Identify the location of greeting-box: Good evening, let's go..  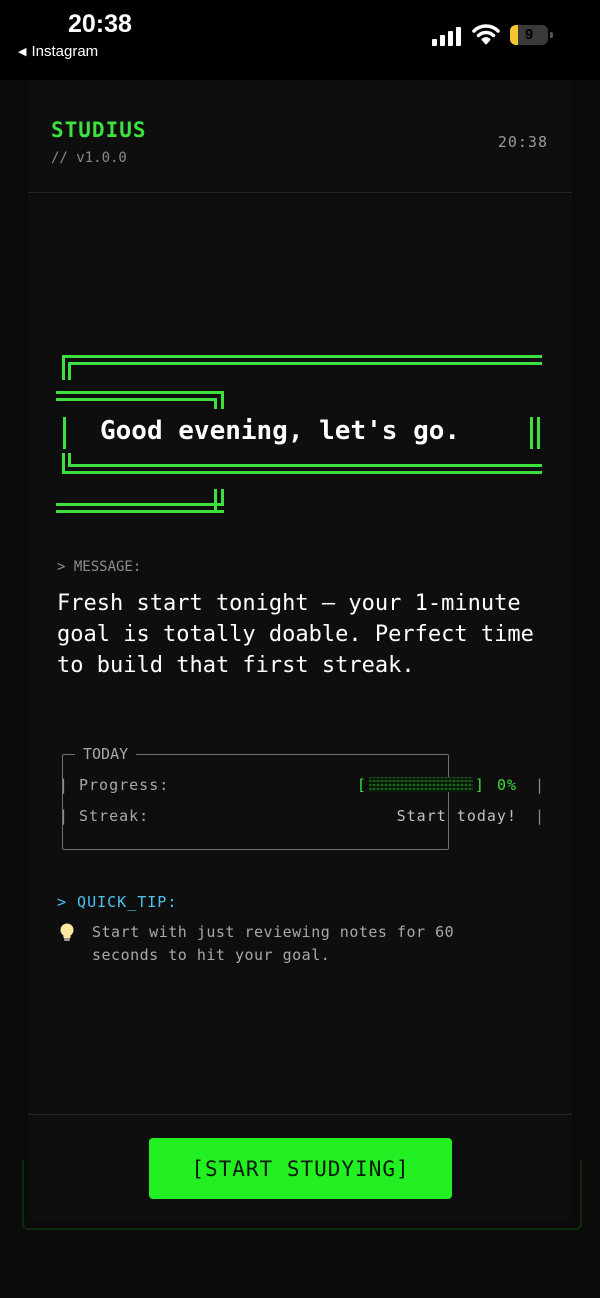
(299, 435).